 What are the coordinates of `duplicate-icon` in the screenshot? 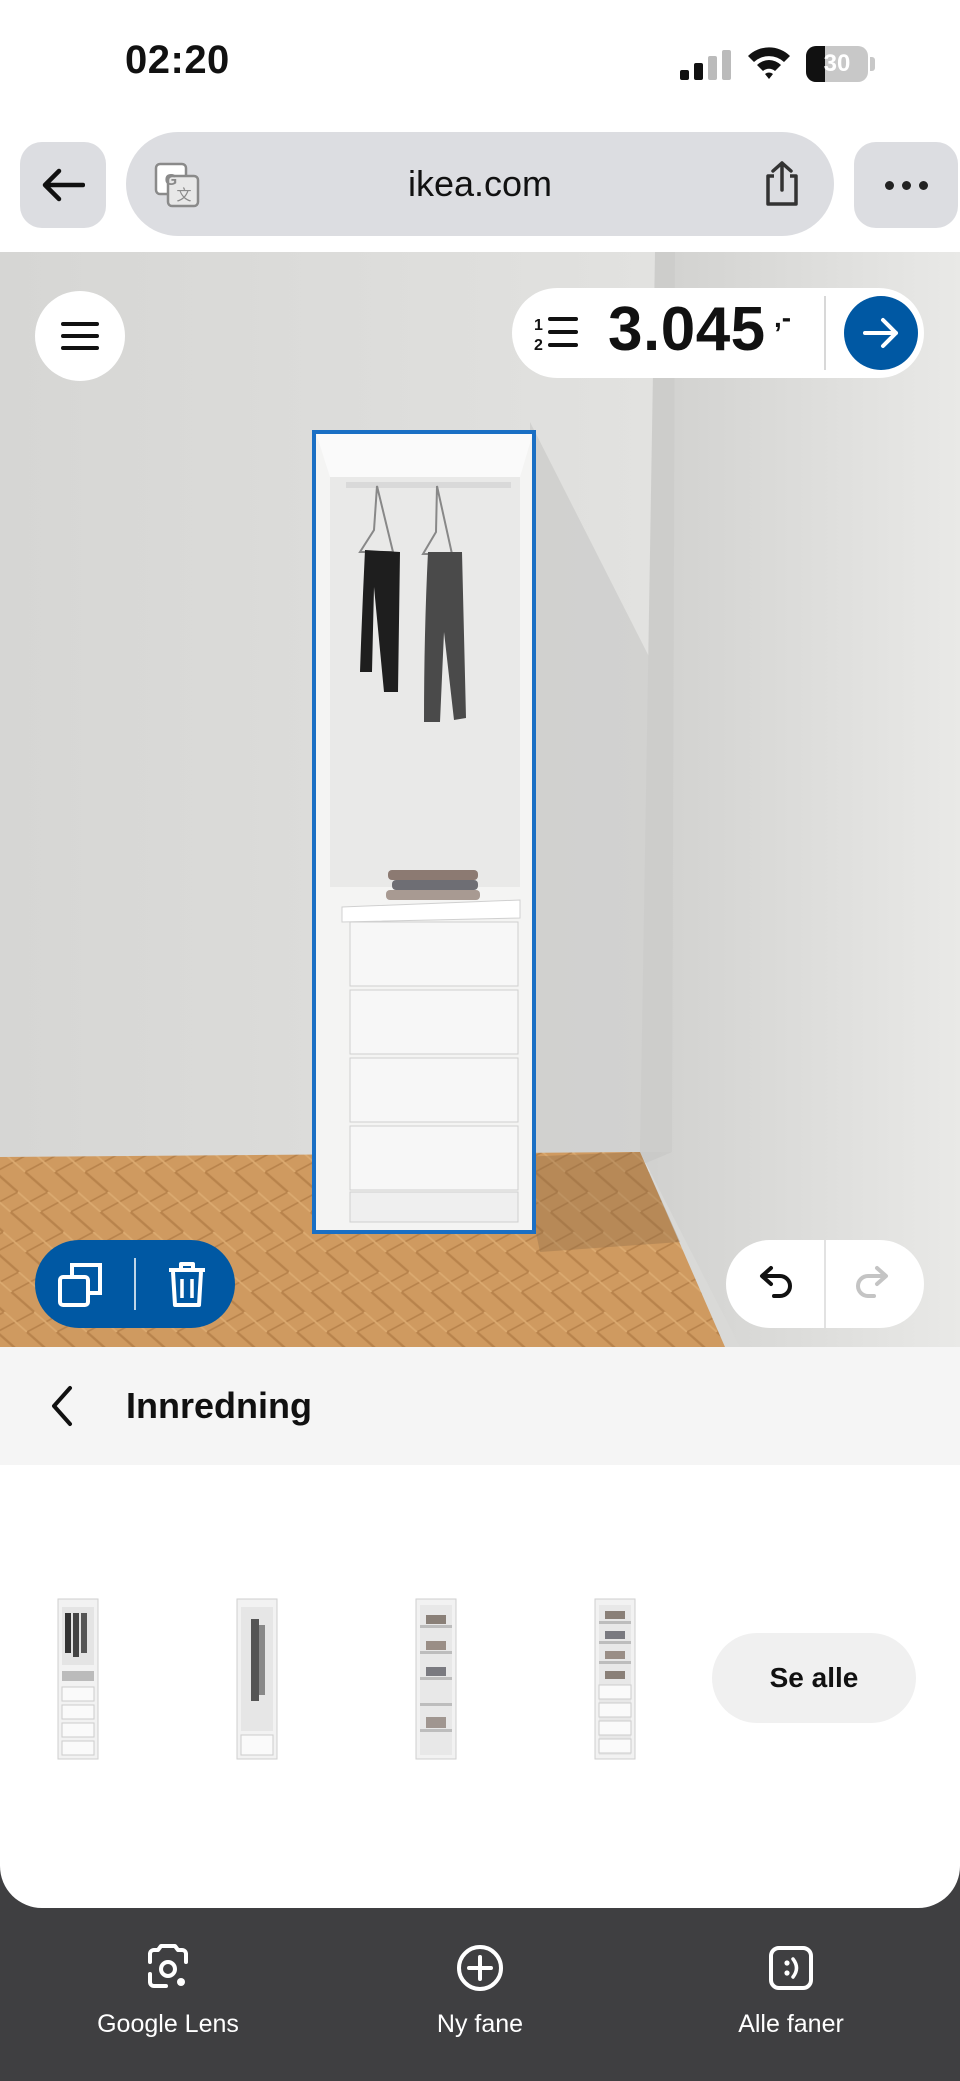 It's located at (80, 1285).